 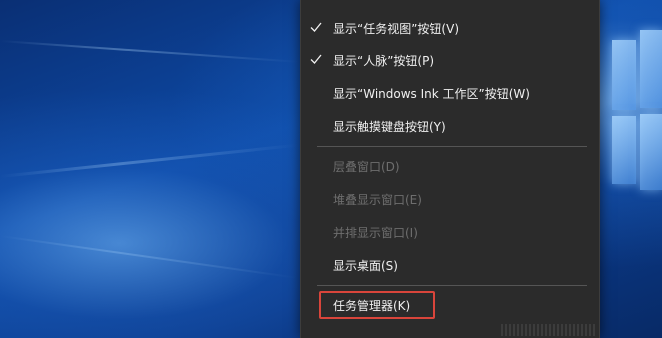 What do you see at coordinates (365, 265) in the screenshot?
I see `menu-item-label: 显示桌面(S)` at bounding box center [365, 265].